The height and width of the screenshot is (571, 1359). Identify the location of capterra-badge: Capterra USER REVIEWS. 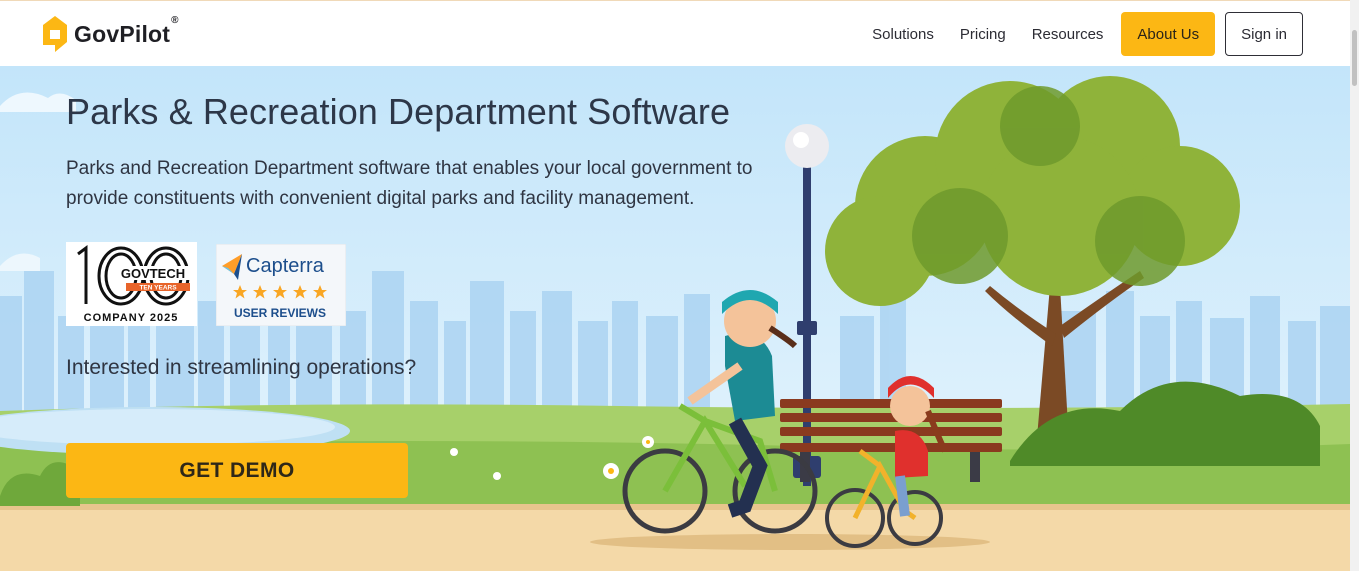
(281, 285).